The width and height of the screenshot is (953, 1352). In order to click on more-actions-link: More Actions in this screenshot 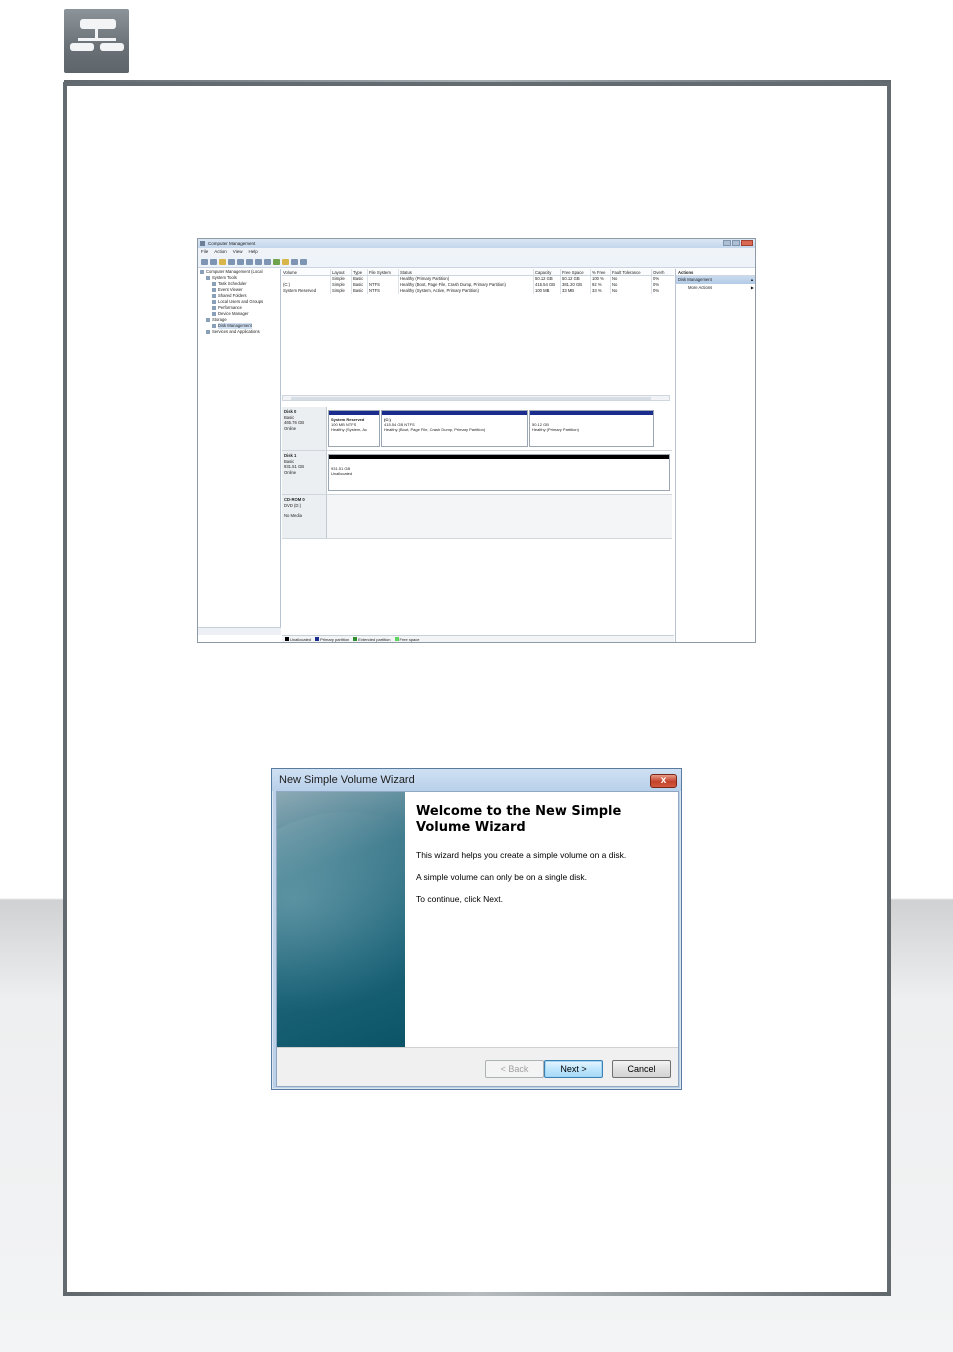, I will do `click(715, 288)`.